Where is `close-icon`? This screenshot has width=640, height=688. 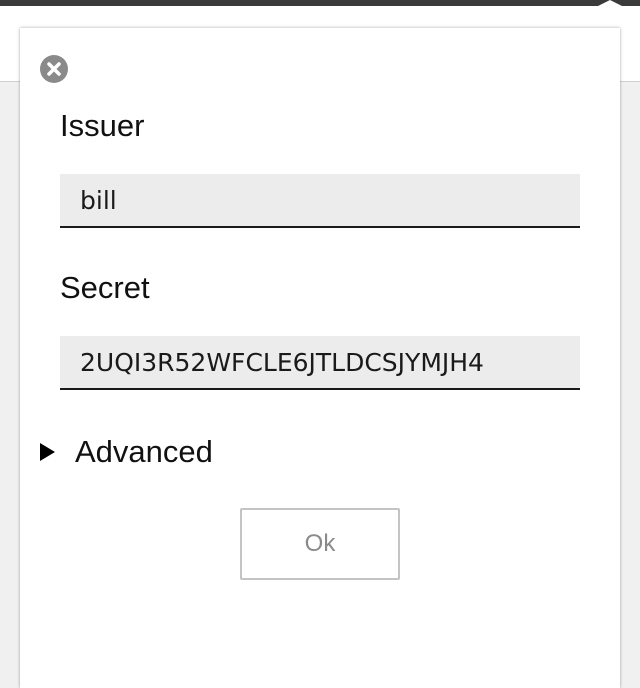 close-icon is located at coordinates (54, 69).